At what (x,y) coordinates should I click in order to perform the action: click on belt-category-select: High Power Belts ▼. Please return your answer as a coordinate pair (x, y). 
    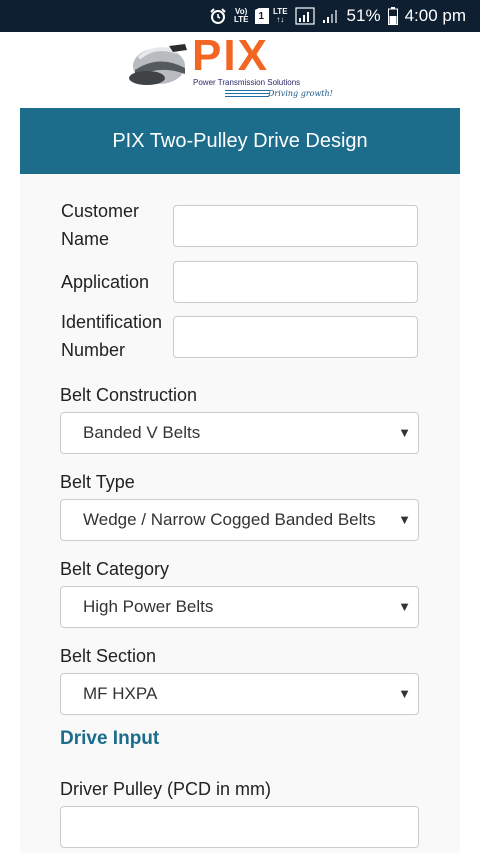
    Looking at the image, I should click on (239, 607).